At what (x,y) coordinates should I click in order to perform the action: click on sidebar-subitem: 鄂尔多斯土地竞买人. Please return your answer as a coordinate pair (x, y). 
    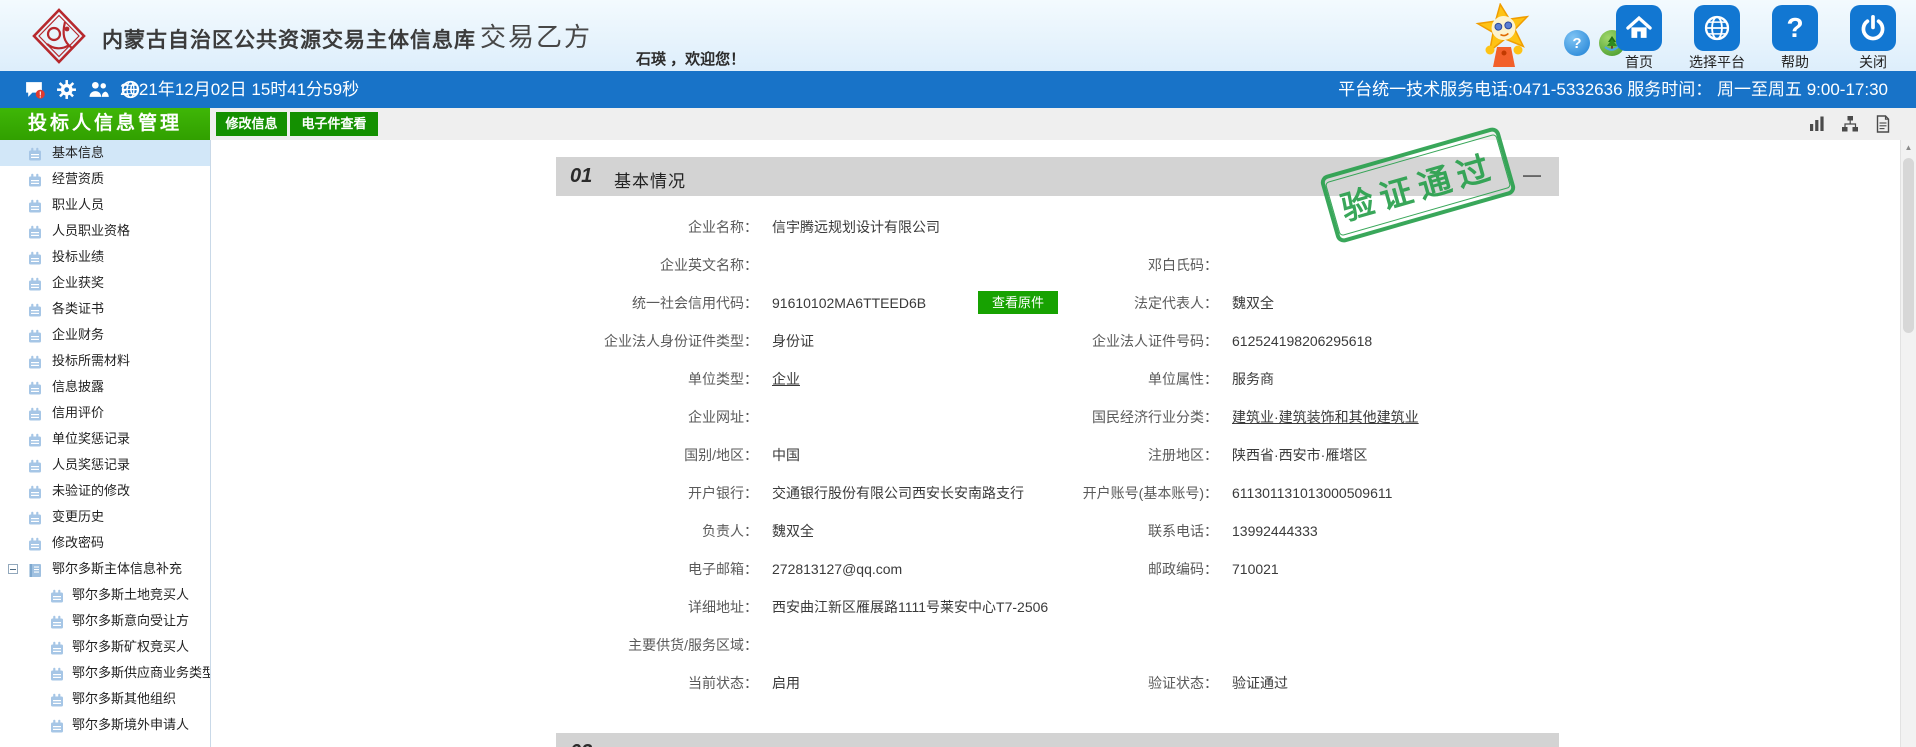
    Looking at the image, I should click on (105, 595).